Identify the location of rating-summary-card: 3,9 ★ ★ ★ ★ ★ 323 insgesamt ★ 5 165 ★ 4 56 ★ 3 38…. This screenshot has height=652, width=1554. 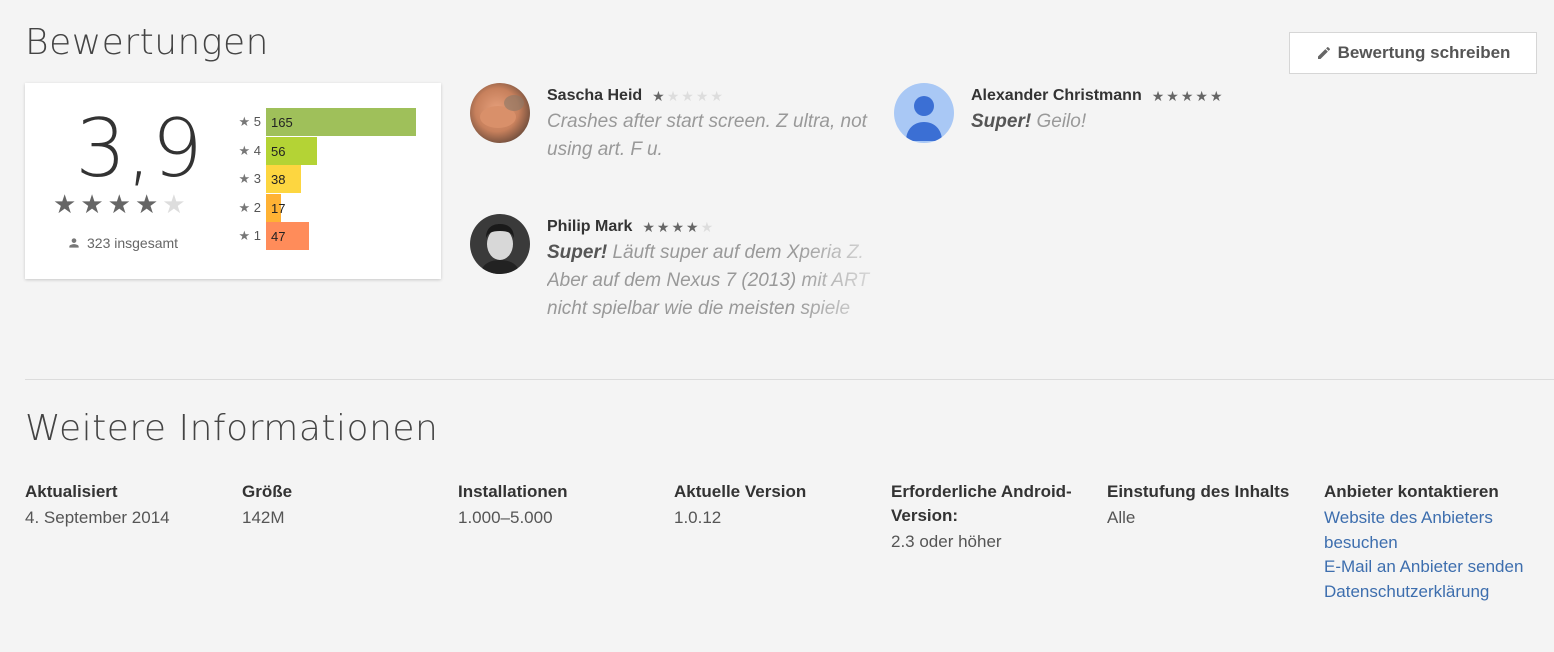
(233, 181).